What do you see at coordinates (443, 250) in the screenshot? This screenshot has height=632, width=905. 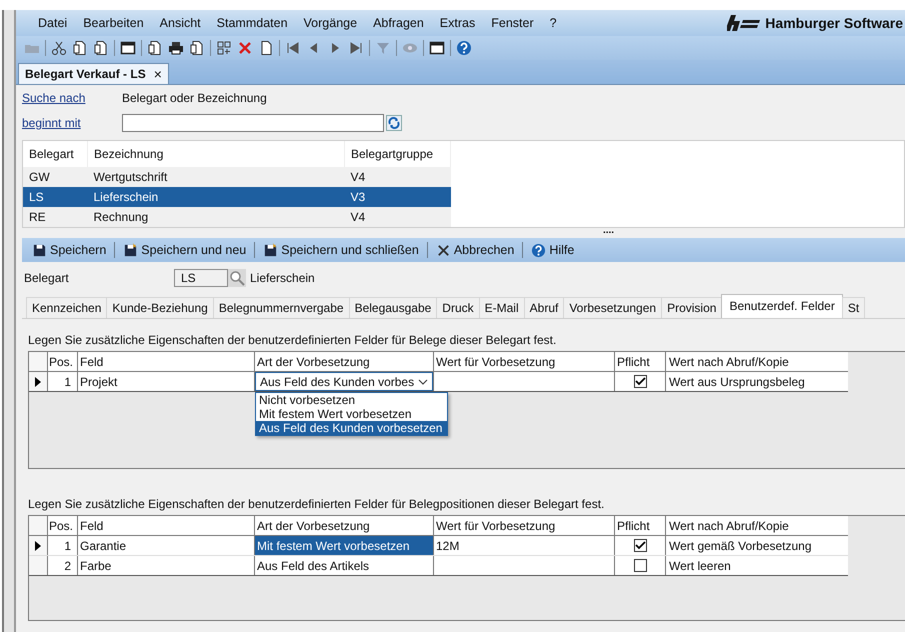 I see `cancel-icon` at bounding box center [443, 250].